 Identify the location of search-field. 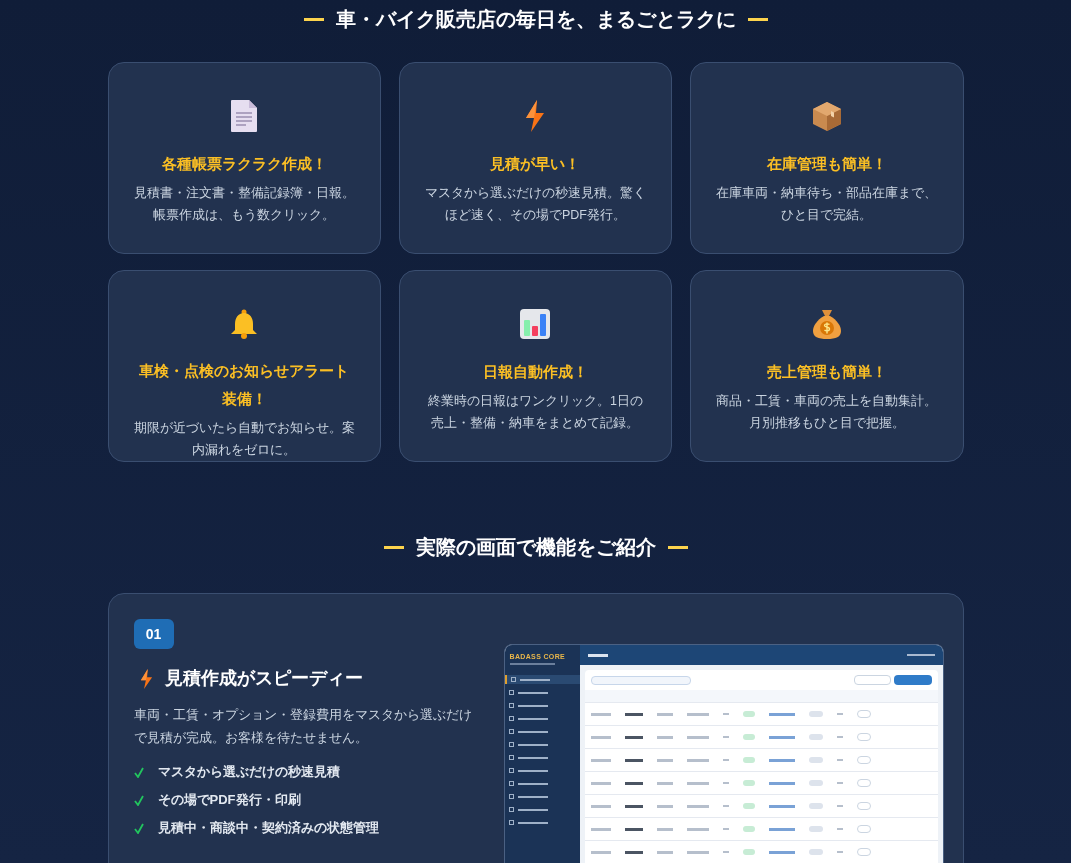
(640, 680).